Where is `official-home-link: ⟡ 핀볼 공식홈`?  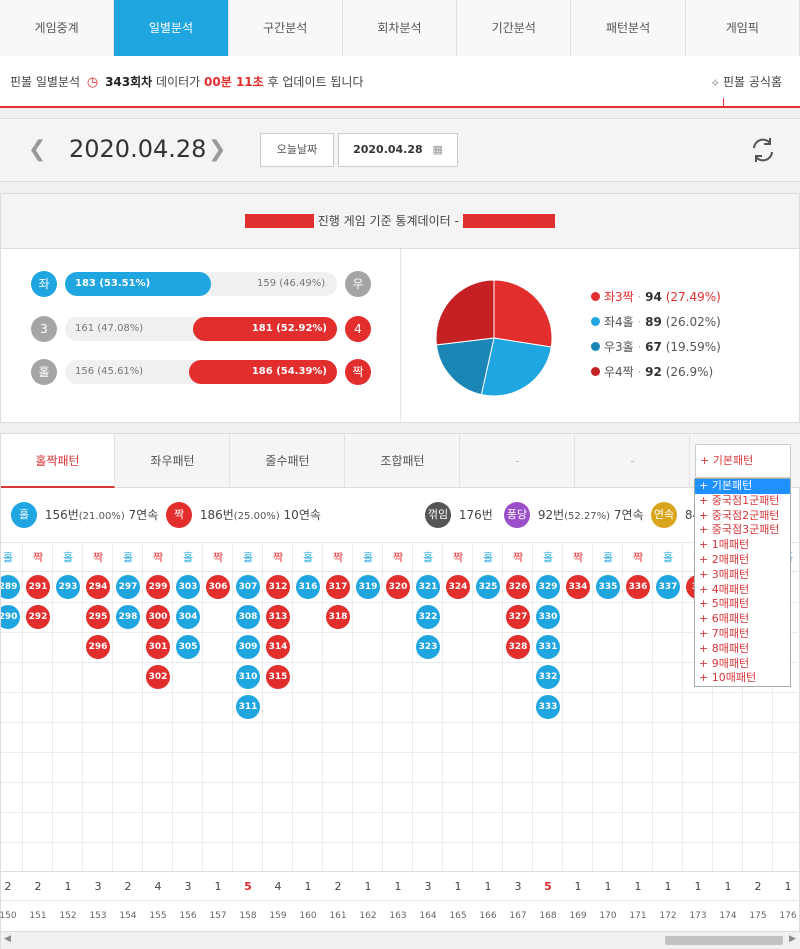
official-home-link: ⟡ 핀볼 공식홈 is located at coordinates (746, 81).